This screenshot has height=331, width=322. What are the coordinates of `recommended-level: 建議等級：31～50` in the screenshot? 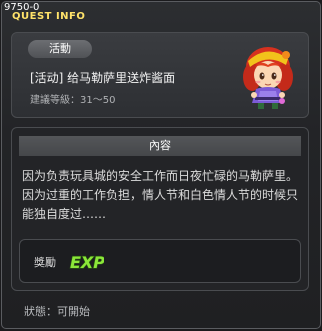 It's located at (72, 98).